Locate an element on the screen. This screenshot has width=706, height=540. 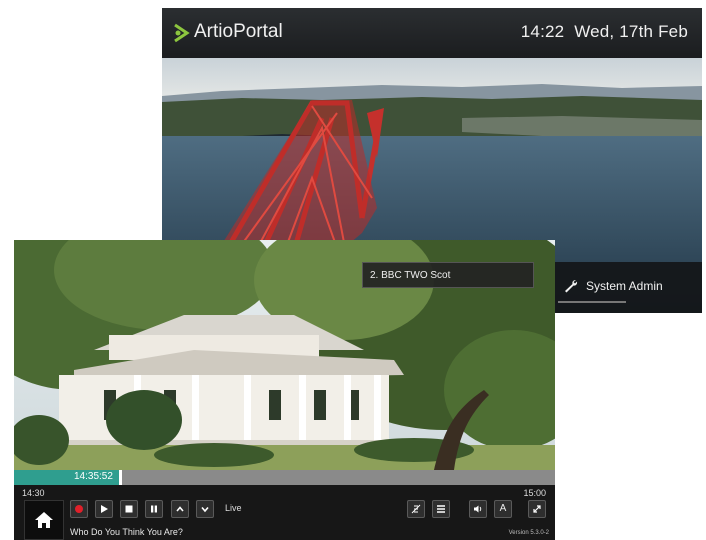
stop-button is located at coordinates (129, 509).